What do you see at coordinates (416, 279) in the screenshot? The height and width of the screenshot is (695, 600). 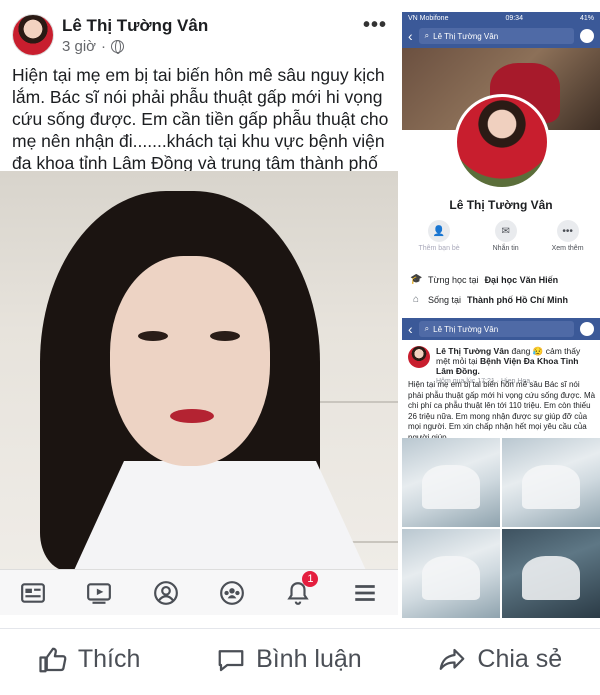 I see `graduation-cap-icon: 🎓` at bounding box center [416, 279].